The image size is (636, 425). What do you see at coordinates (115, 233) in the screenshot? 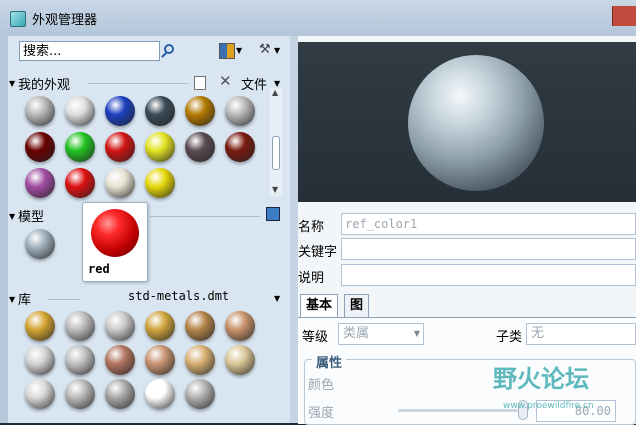
I see `selected-appearance-swatch` at bounding box center [115, 233].